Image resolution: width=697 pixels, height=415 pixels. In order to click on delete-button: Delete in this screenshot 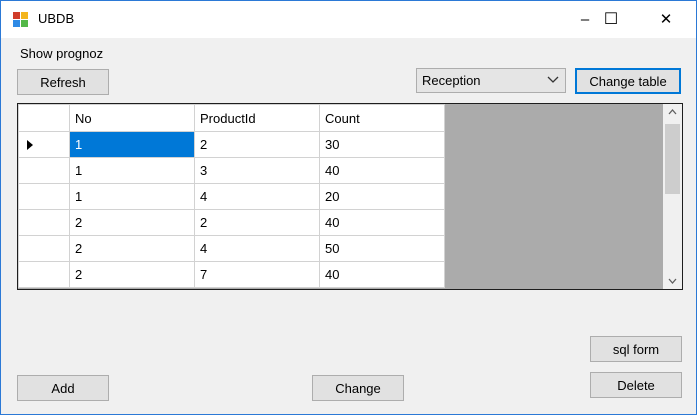, I will do `click(636, 385)`.